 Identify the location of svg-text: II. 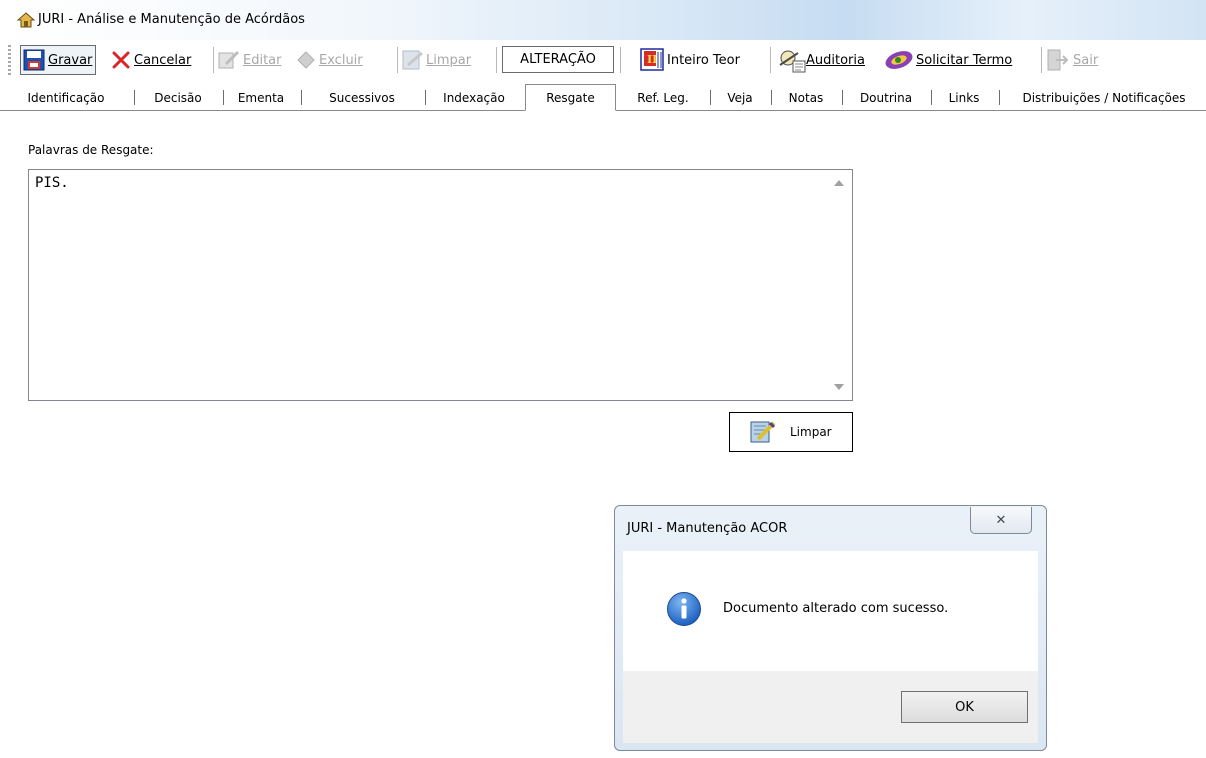
(652, 59).